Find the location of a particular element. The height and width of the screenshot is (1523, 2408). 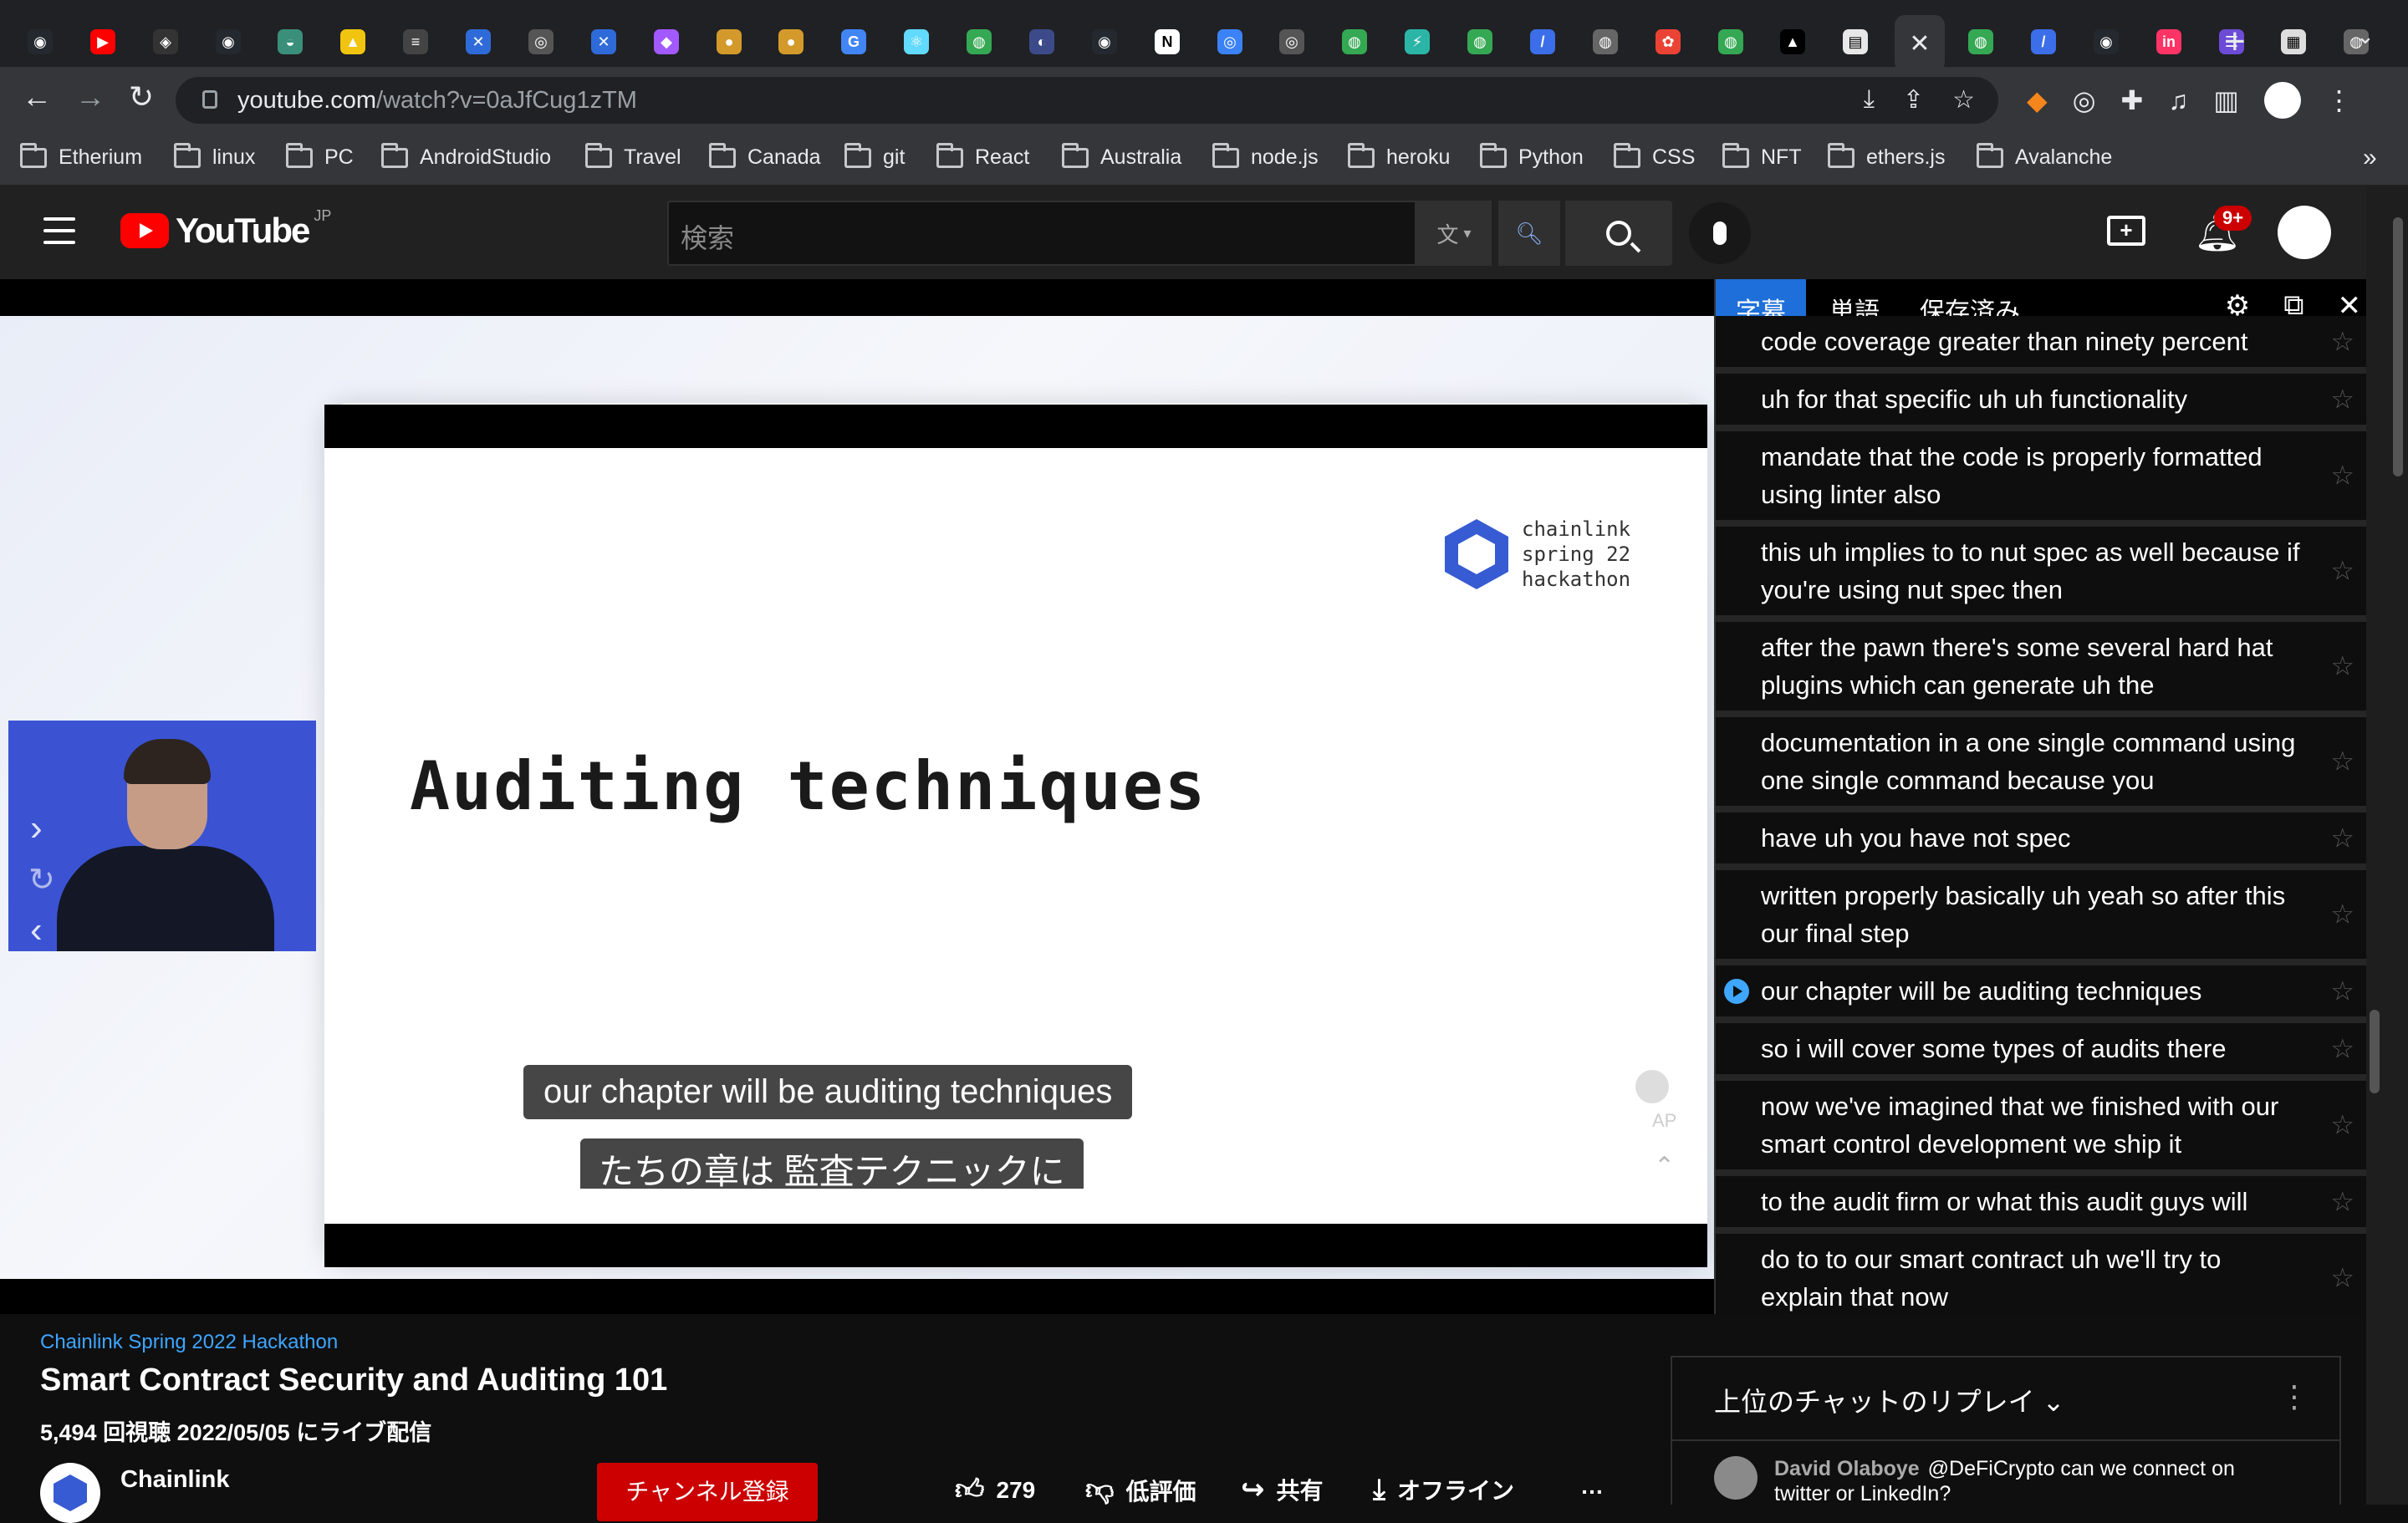

tab-search-chevron-icon: ⌄ is located at coordinates (2366, 36).